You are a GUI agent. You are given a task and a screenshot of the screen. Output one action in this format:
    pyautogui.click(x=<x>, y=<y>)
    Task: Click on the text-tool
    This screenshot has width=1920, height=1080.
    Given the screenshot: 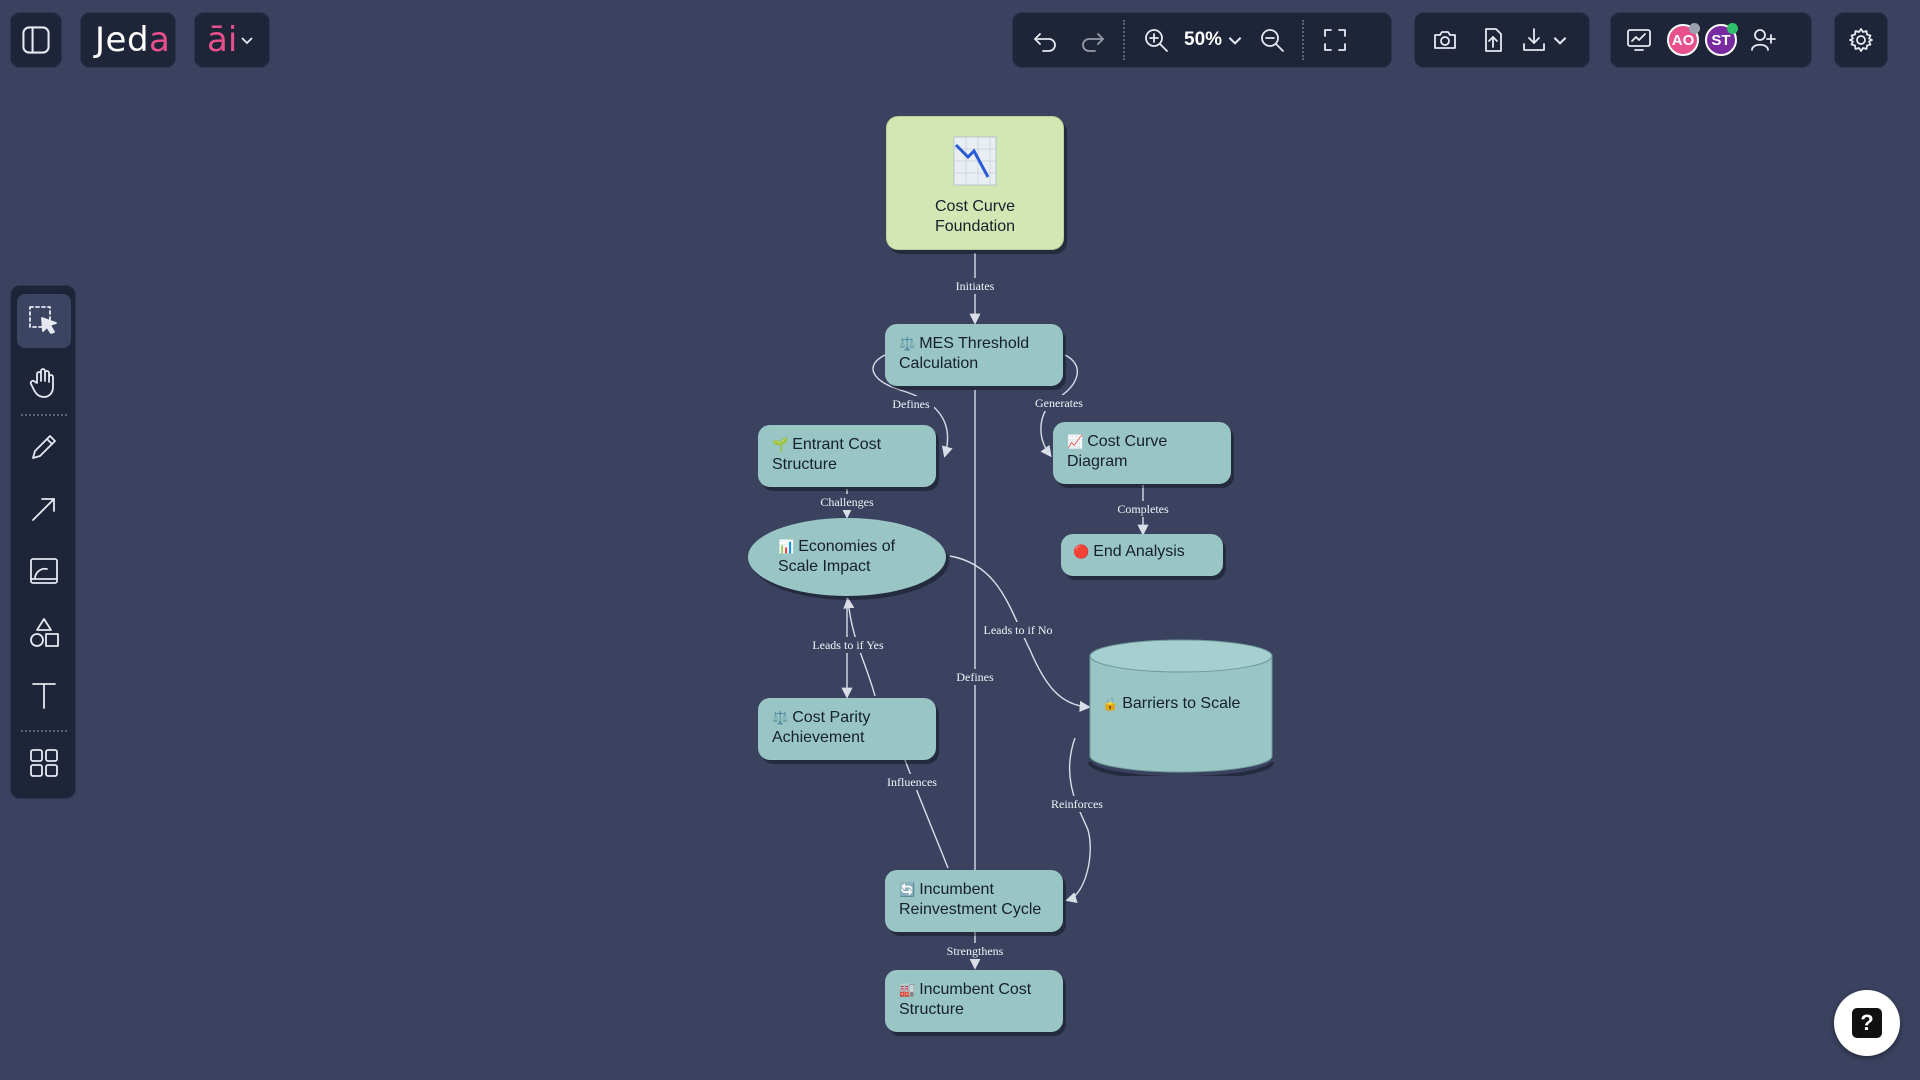 What is the action you would take?
    pyautogui.click(x=44, y=695)
    